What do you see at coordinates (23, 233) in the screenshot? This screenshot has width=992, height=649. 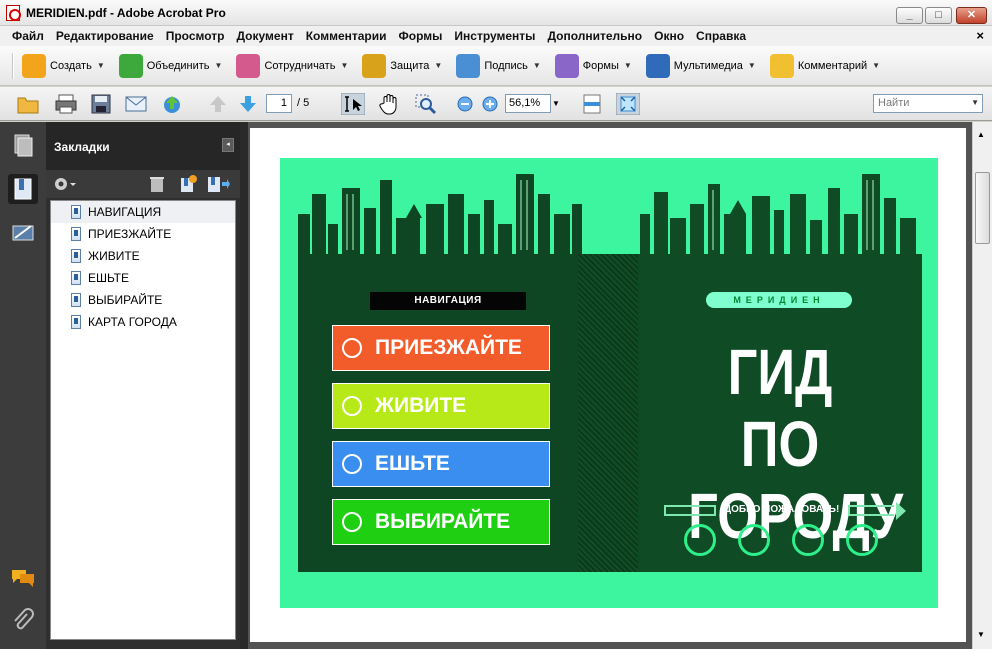 I see `signatures-icon` at bounding box center [23, 233].